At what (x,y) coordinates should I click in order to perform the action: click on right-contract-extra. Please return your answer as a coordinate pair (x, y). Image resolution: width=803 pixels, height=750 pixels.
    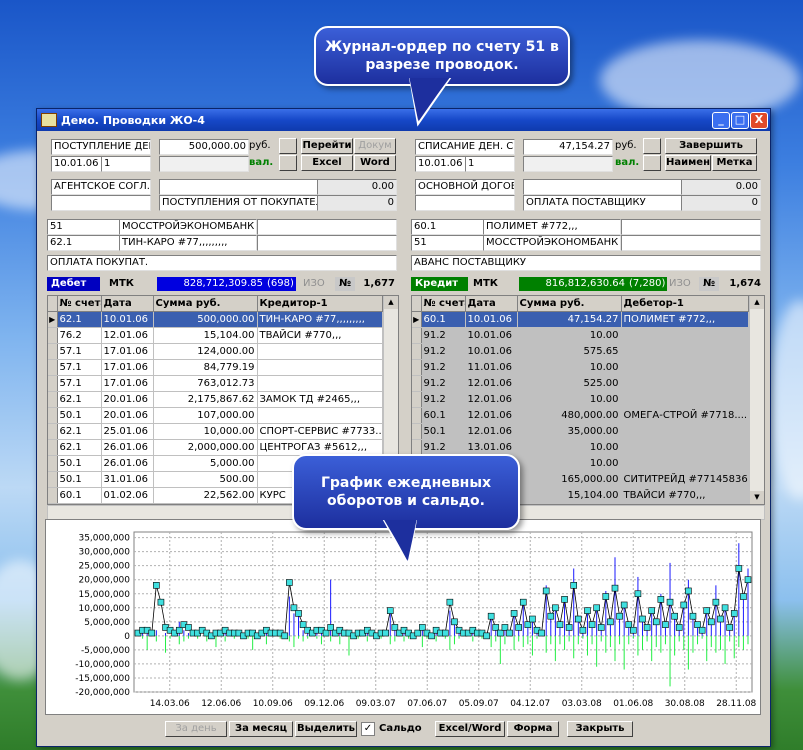
    Looking at the image, I should click on (603, 187).